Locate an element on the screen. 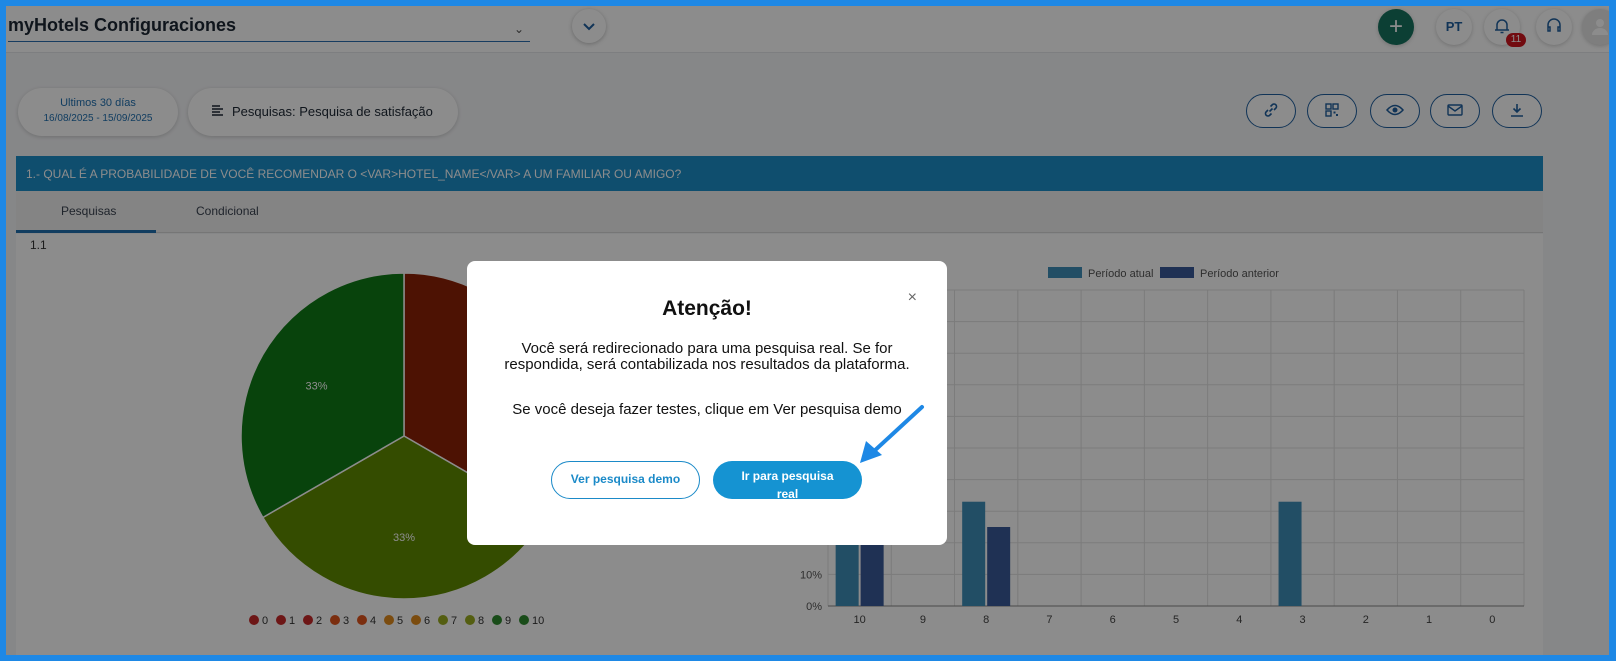  modal-title: Atenção! is located at coordinates (707, 308).